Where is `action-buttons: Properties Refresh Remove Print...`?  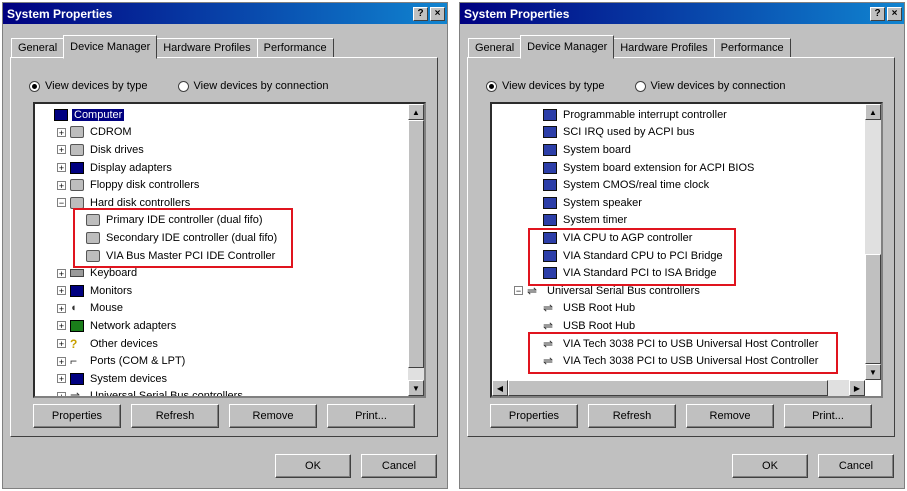
action-buttons: Properties Refresh Remove Print... is located at coordinates (681, 416).